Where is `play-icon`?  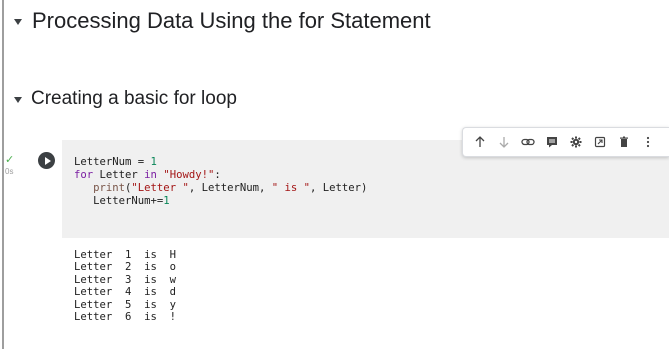 play-icon is located at coordinates (47, 160).